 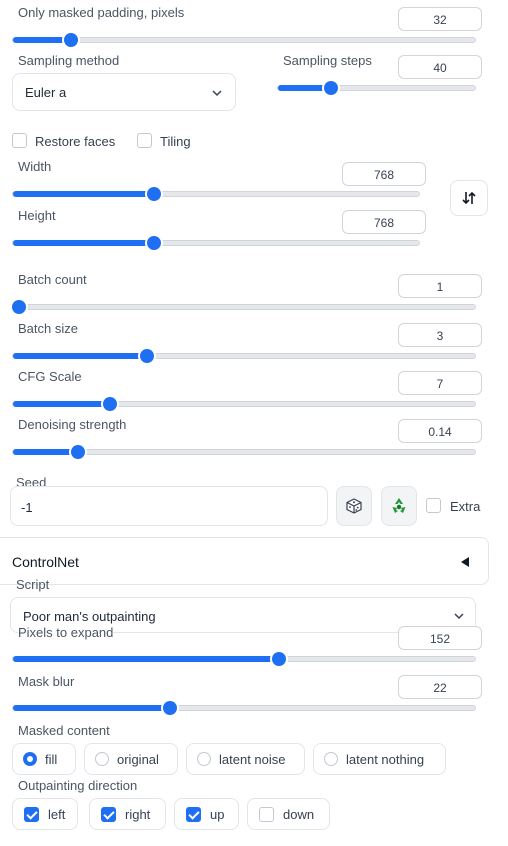 I want to click on denoising-strength-slider-fill, so click(x=45, y=452).